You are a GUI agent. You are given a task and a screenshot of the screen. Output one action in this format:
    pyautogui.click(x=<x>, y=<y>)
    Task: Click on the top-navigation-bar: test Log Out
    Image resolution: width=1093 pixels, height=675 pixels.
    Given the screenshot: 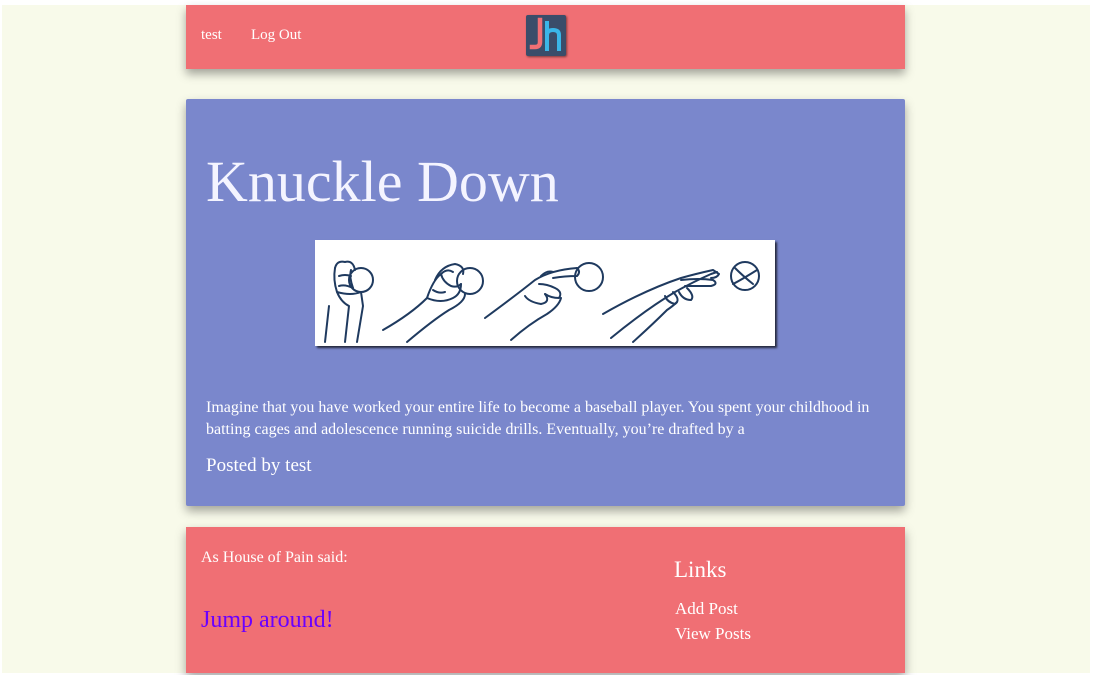 What is the action you would take?
    pyautogui.click(x=545, y=37)
    